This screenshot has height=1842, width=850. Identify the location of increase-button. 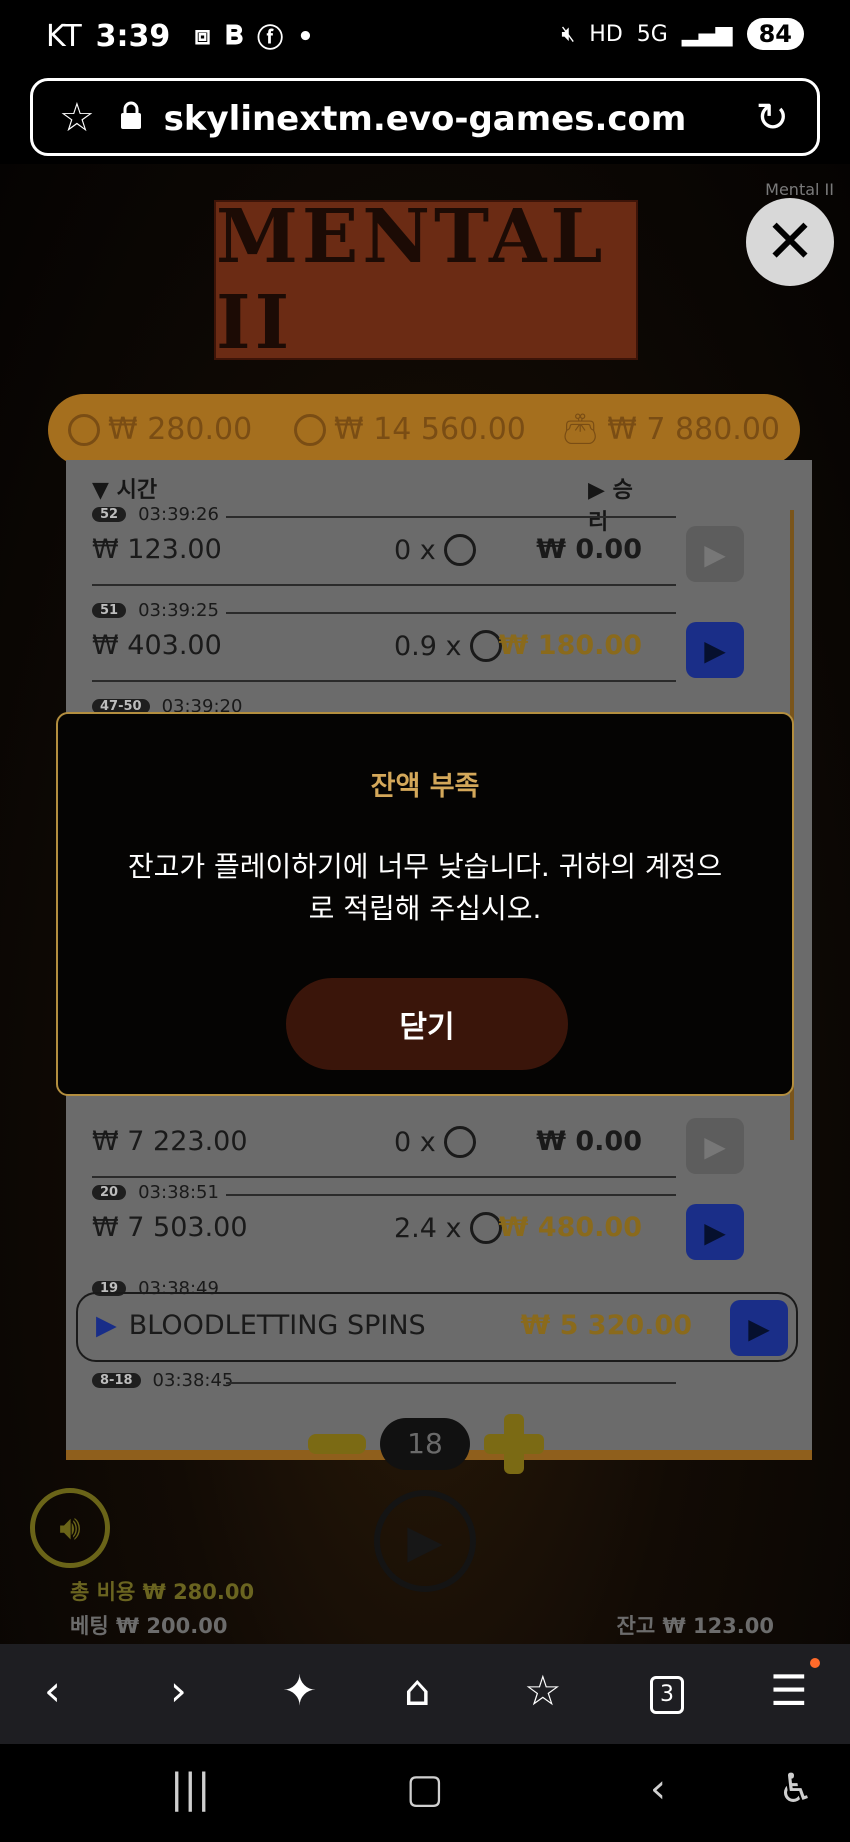
(514, 1444).